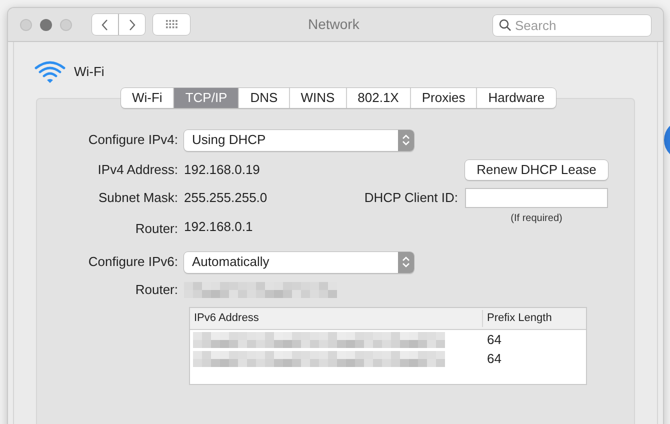  I want to click on field-value: 255.255.255.0, so click(226, 198).